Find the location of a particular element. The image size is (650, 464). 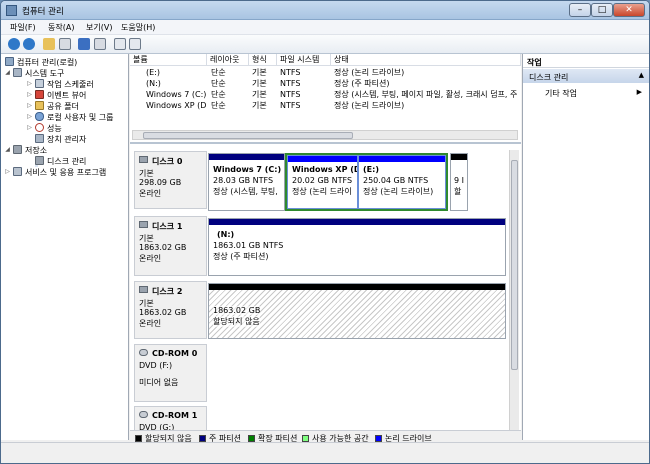

window-title: 컴퓨터 관리 is located at coordinates (43, 12).